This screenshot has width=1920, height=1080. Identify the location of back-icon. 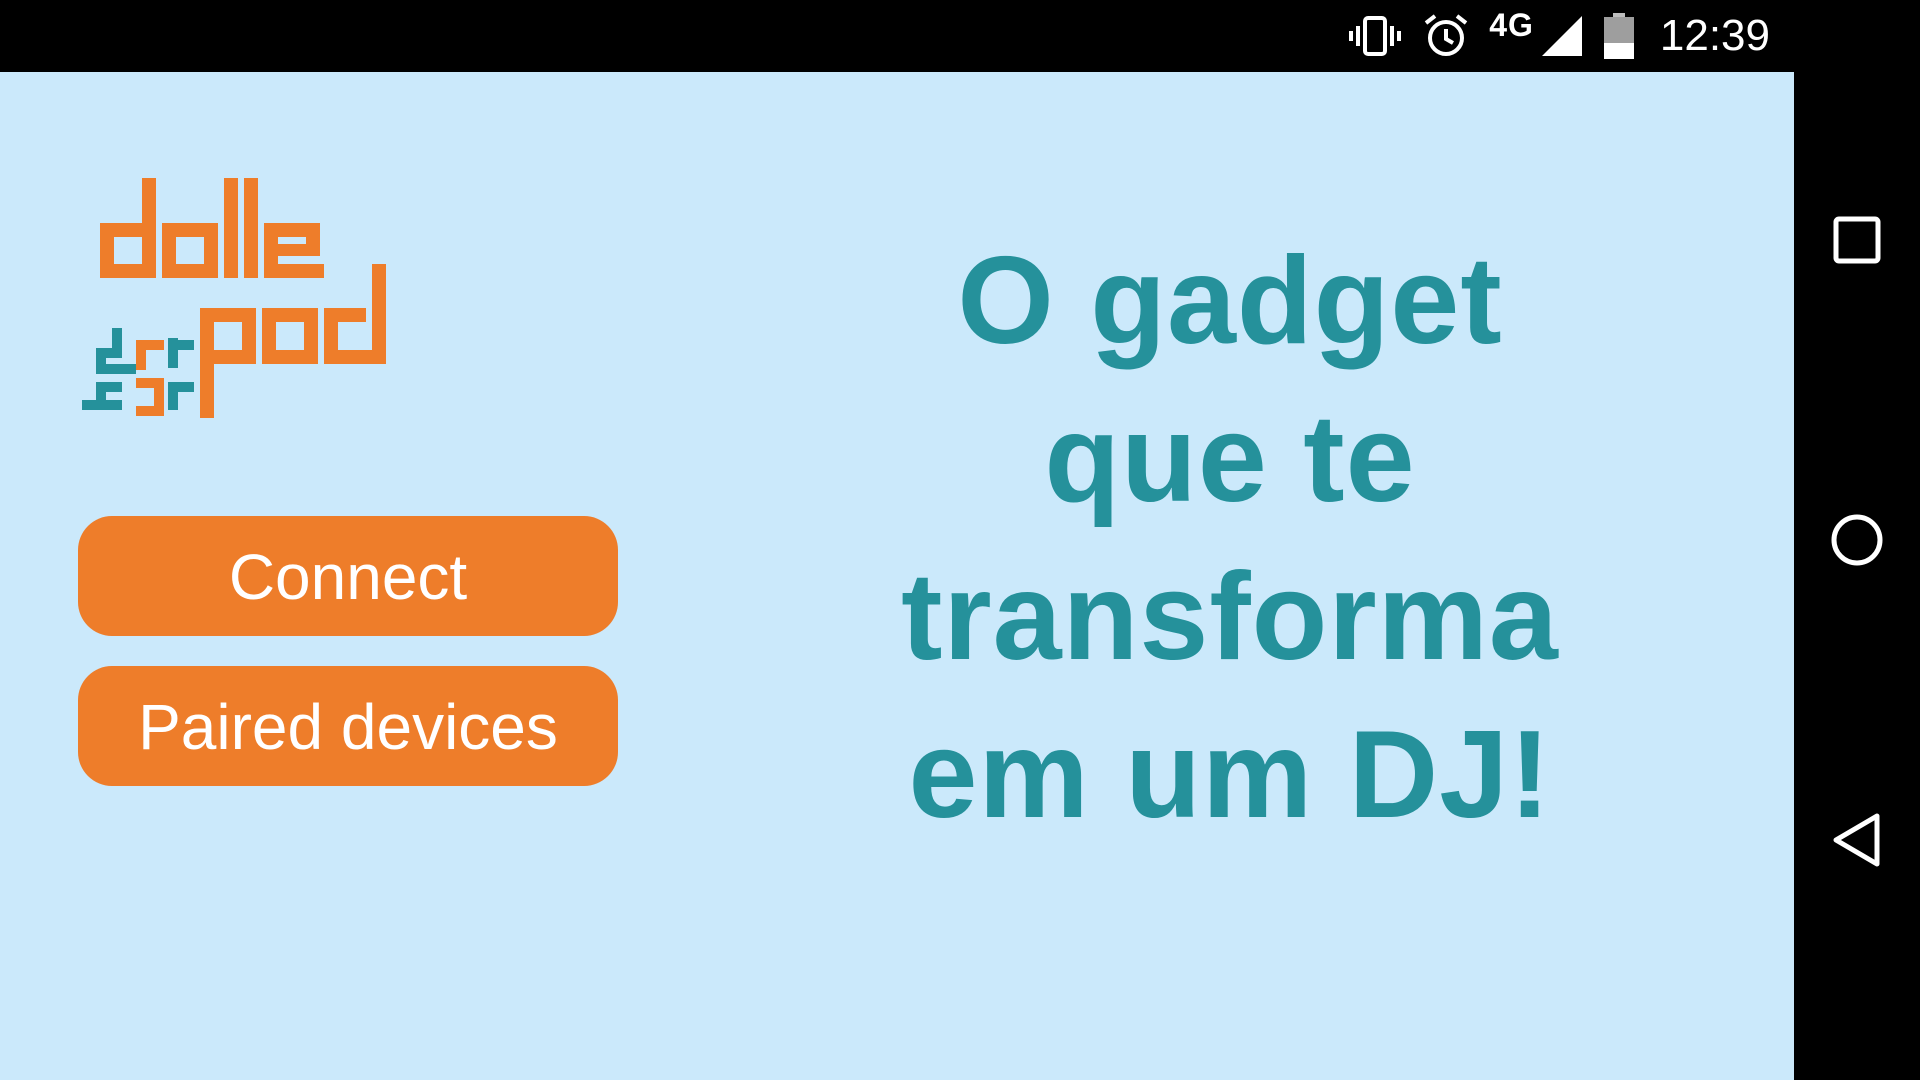
(1856, 840).